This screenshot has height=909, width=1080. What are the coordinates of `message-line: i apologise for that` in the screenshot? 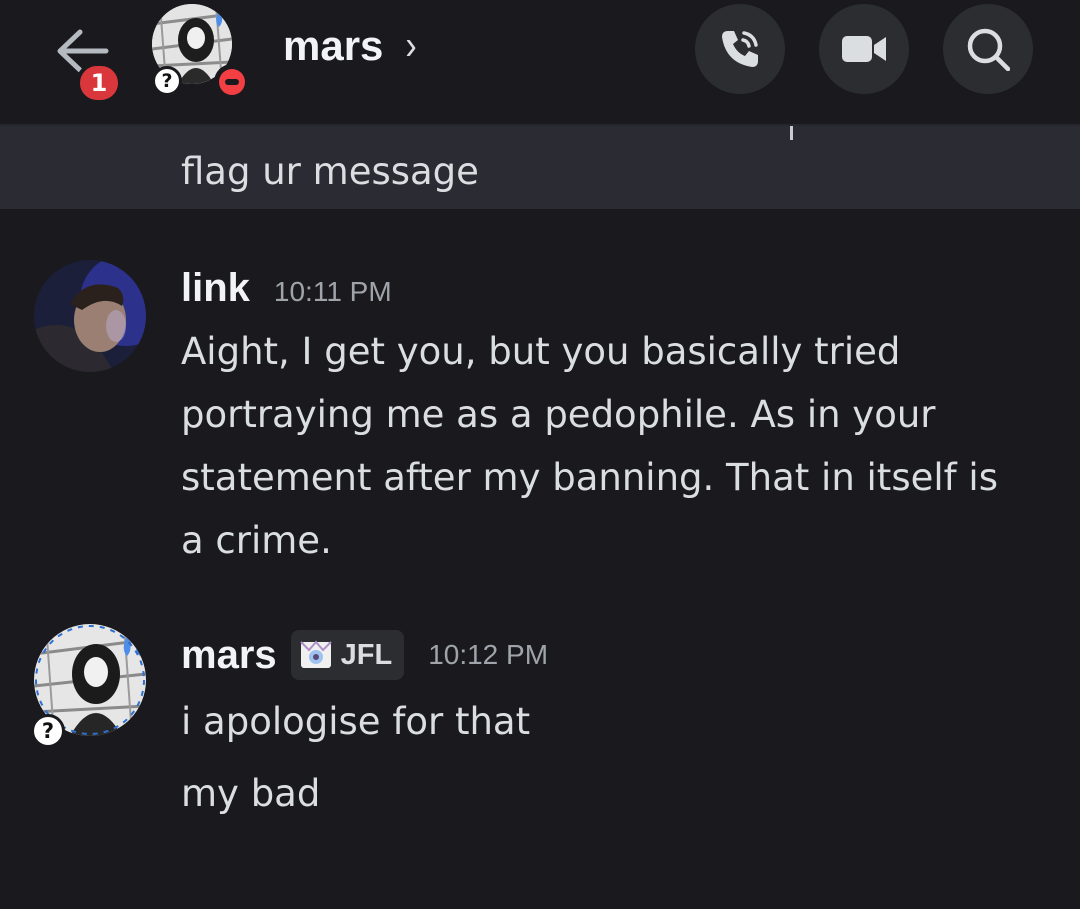 It's located at (356, 721).